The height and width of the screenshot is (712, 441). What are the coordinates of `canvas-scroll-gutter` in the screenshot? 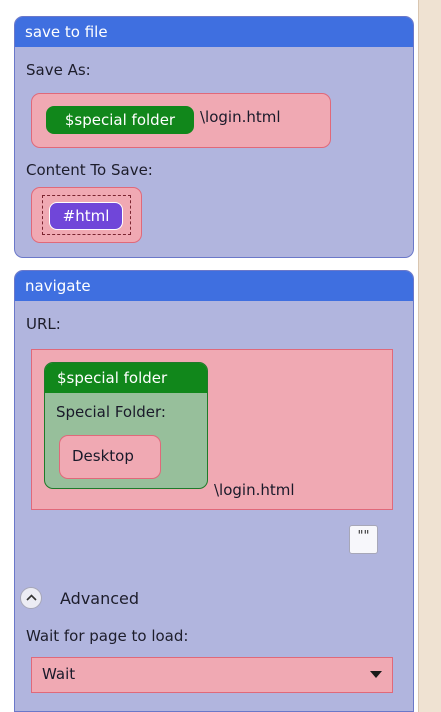 It's located at (429, 356).